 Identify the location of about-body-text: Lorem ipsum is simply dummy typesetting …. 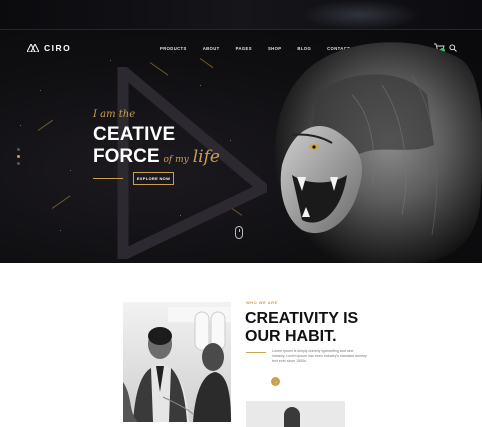
(319, 356).